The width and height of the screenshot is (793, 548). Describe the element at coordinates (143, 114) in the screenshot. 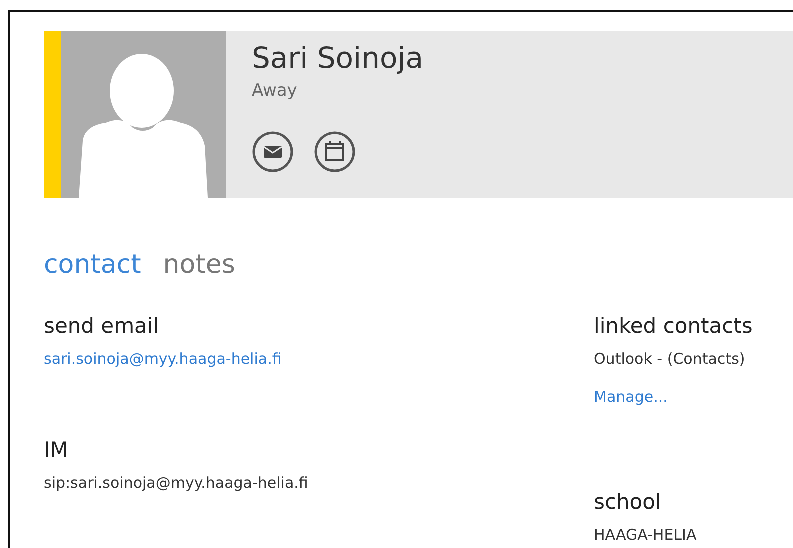

I see `avatar-silhouette-icon` at that location.